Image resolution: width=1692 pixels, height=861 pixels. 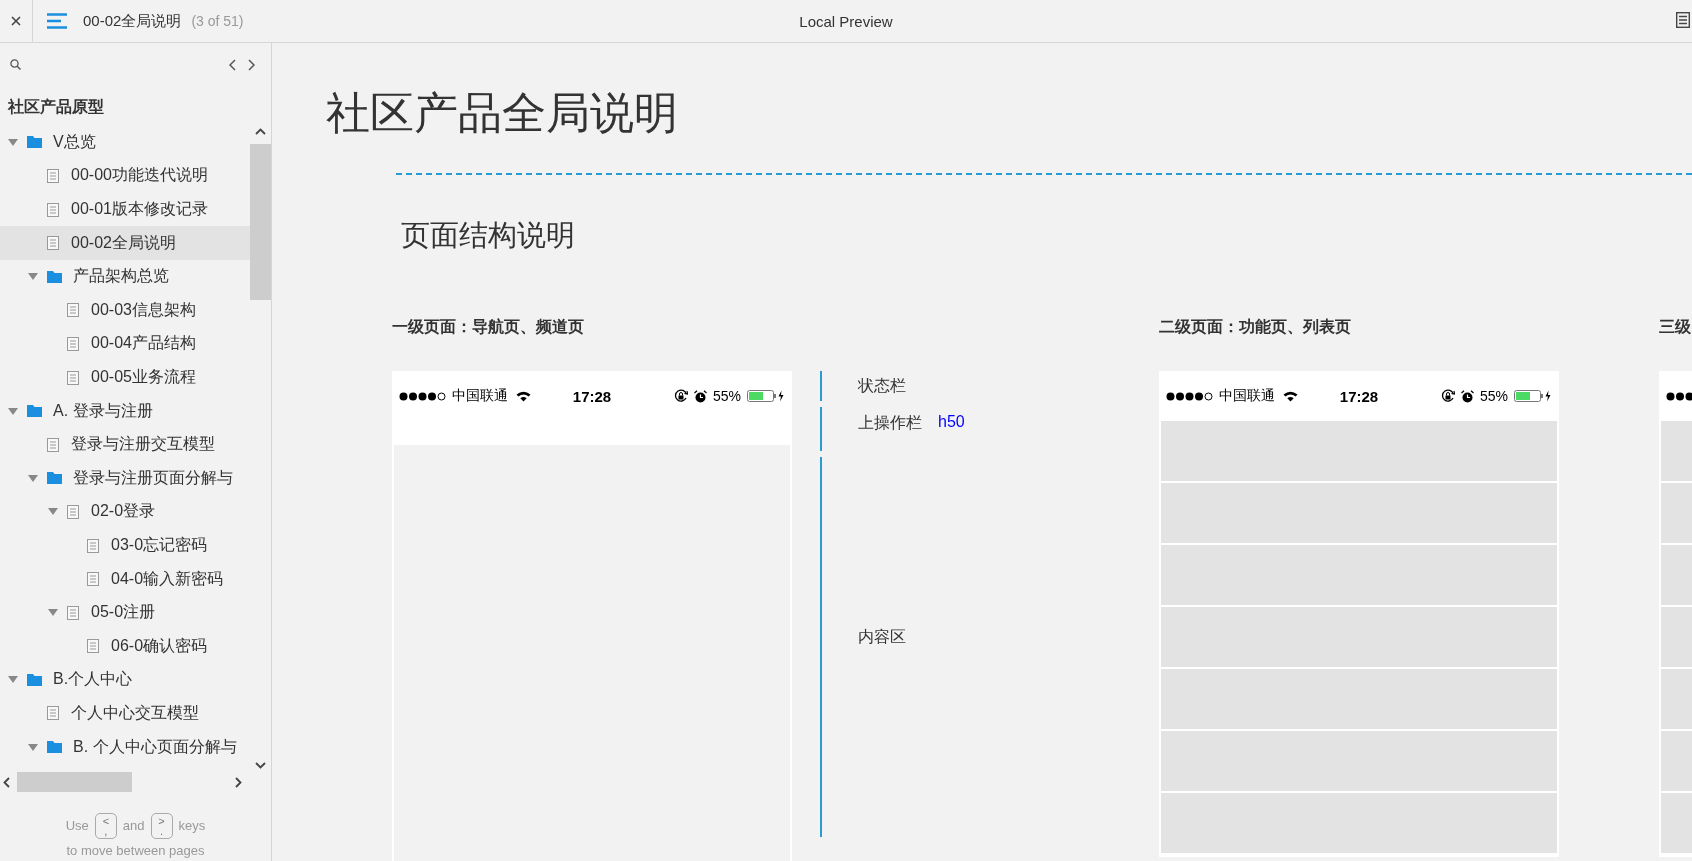 I want to click on column-heading: 一级页面：导航页、频道页, so click(x=488, y=327).